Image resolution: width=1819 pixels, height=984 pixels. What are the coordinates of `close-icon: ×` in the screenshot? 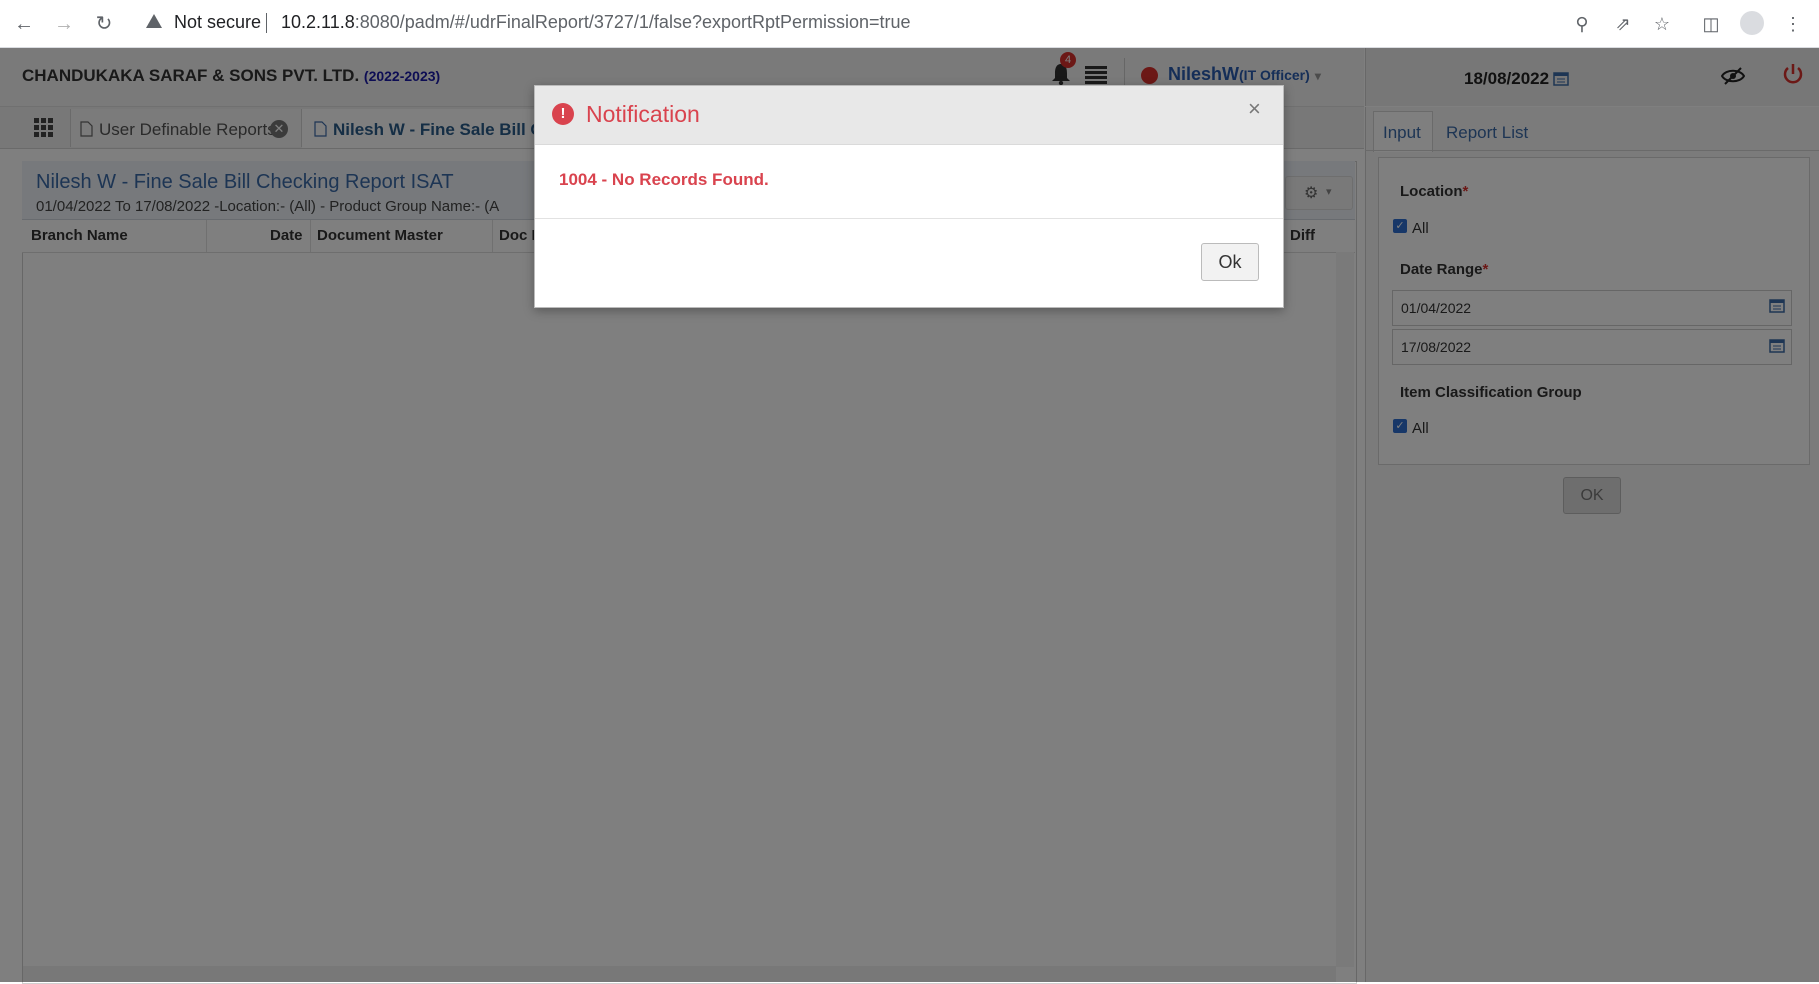 It's located at (1254, 109).